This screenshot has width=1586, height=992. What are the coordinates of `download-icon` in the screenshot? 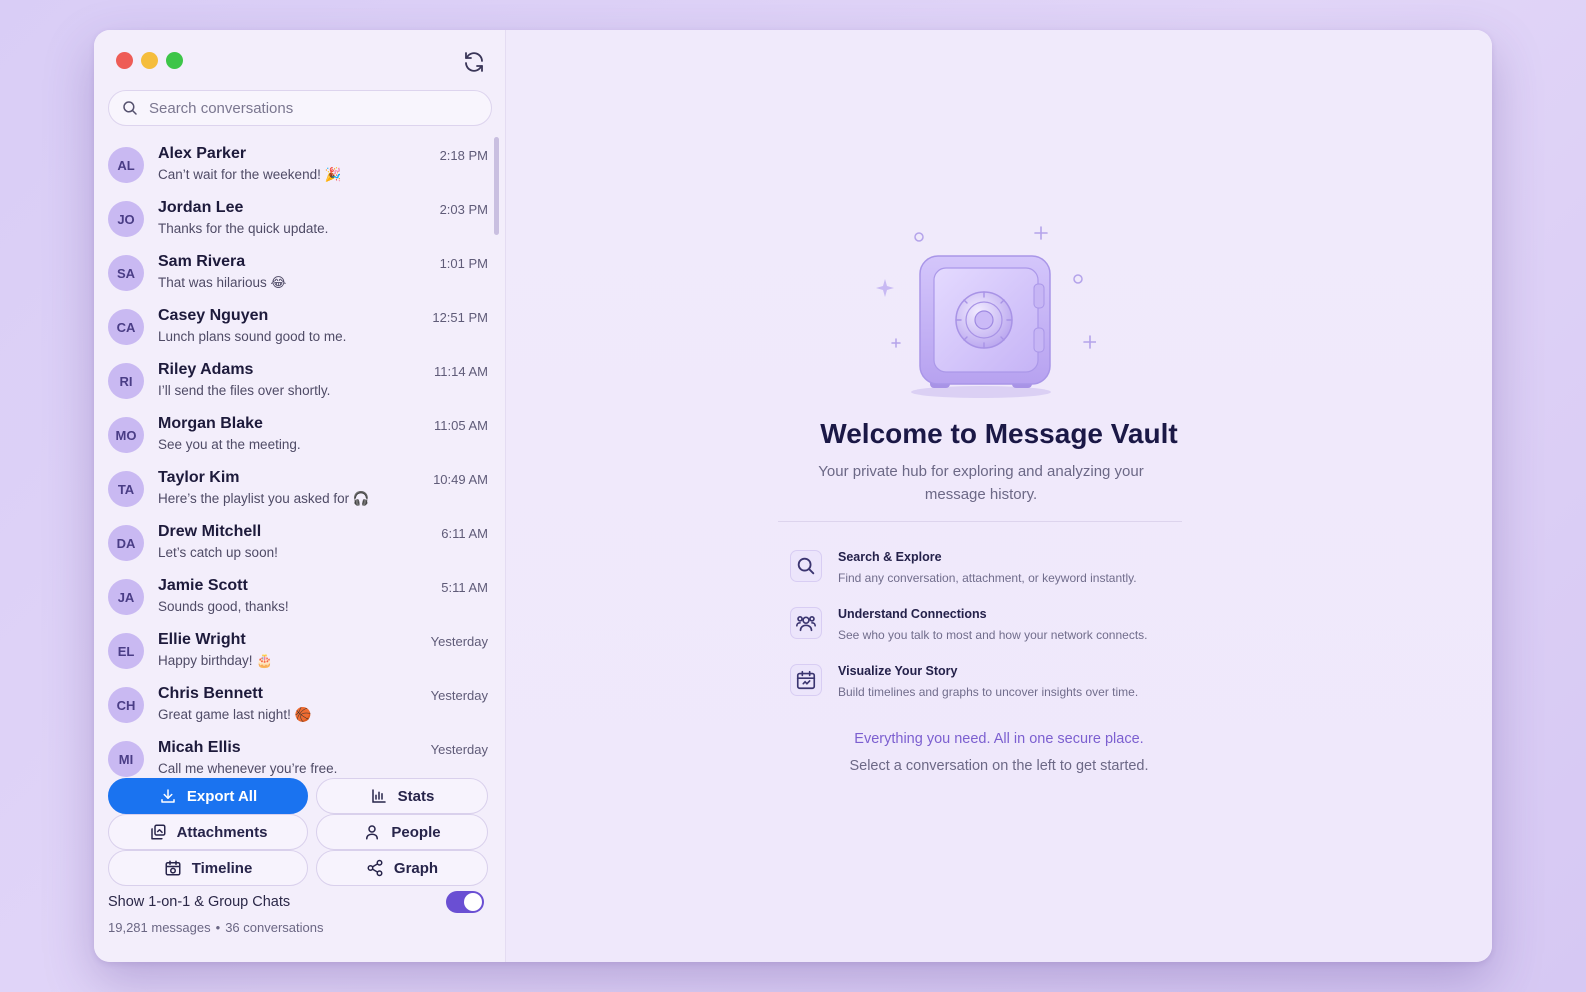 It's located at (168, 796).